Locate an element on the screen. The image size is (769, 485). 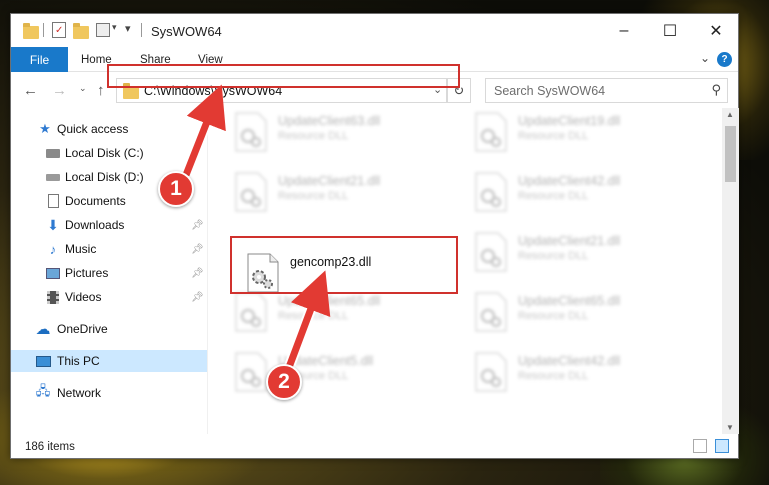
scroll-up-icon: ▲ is located at coordinates (730, 114).